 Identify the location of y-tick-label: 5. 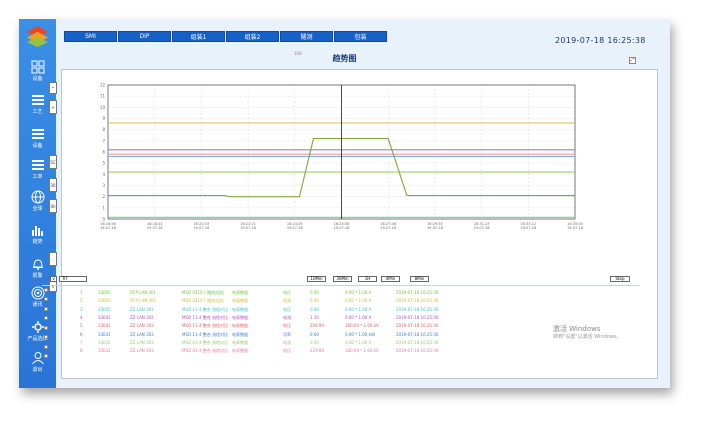
(103, 163).